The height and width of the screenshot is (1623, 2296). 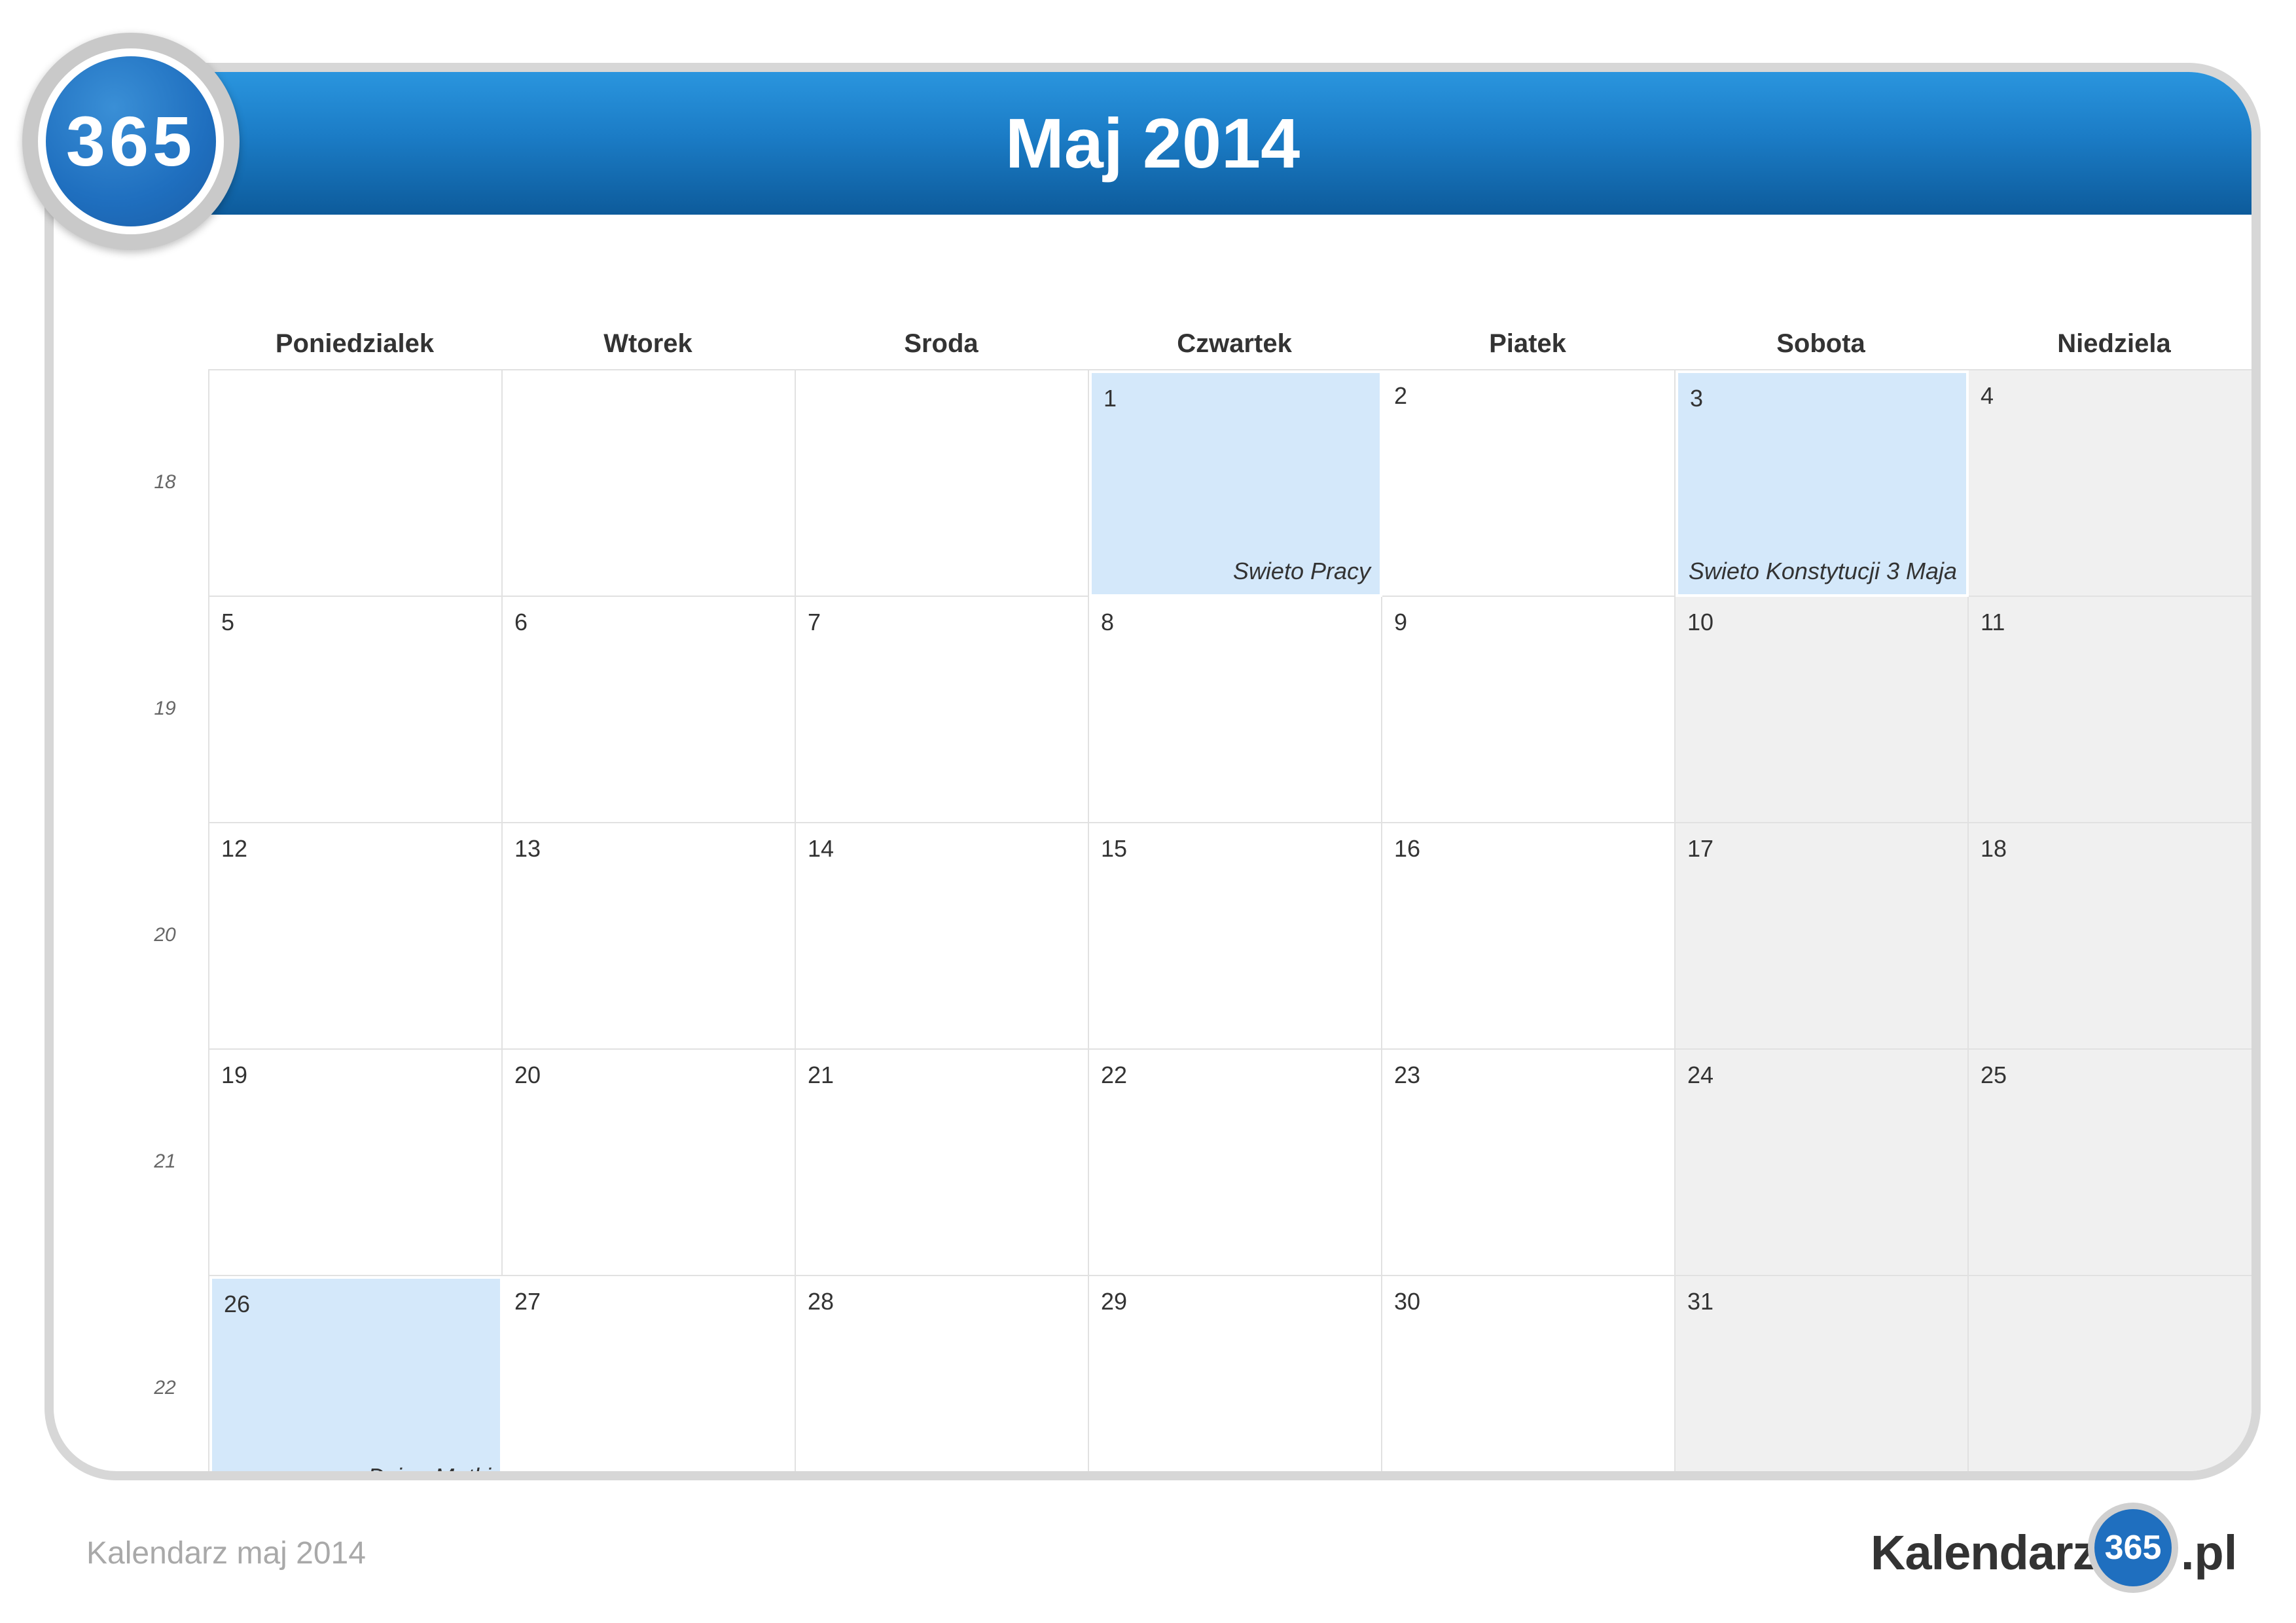 What do you see at coordinates (1235, 1373) in the screenshot?
I see `day-cell: 29` at bounding box center [1235, 1373].